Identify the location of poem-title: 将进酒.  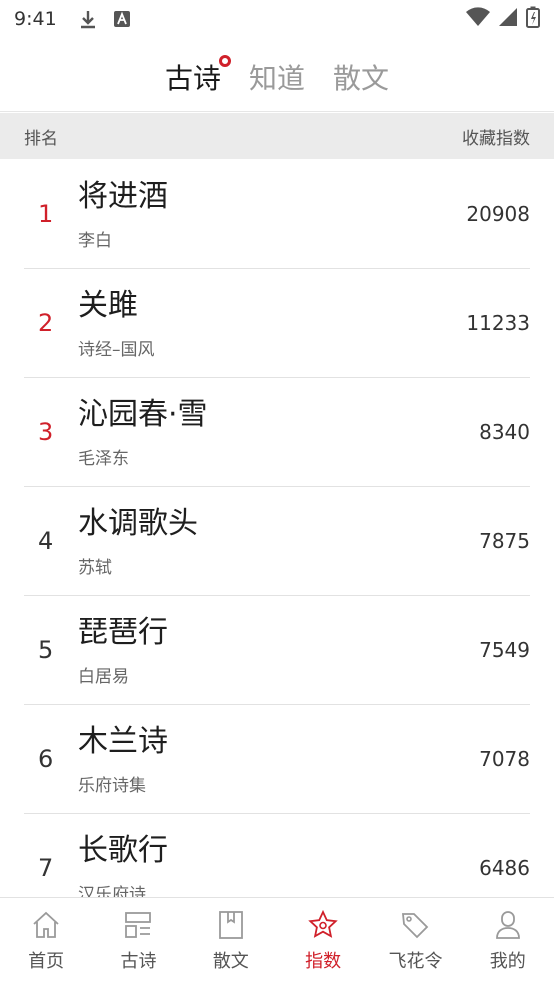
(123, 196).